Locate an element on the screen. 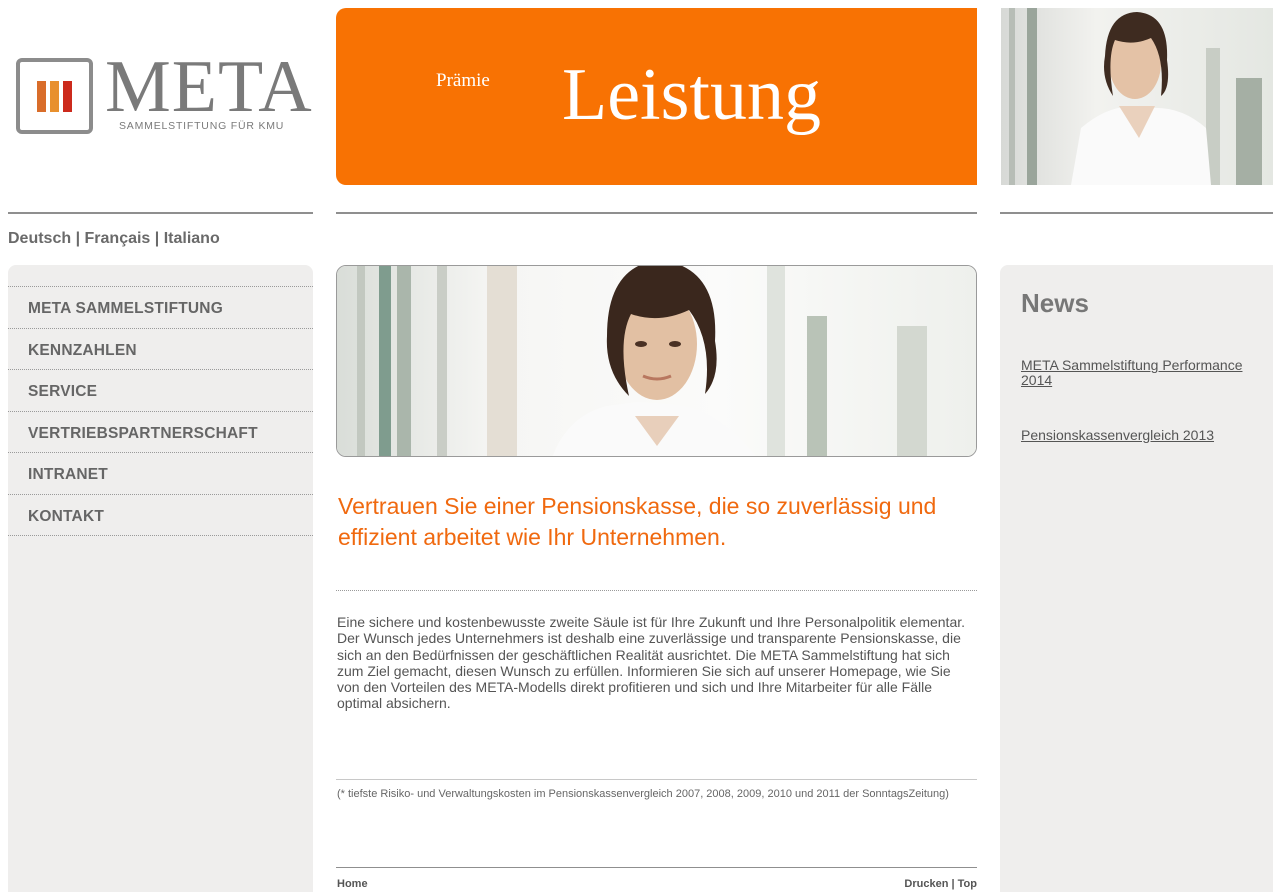  main-portrait-image is located at coordinates (656, 361).